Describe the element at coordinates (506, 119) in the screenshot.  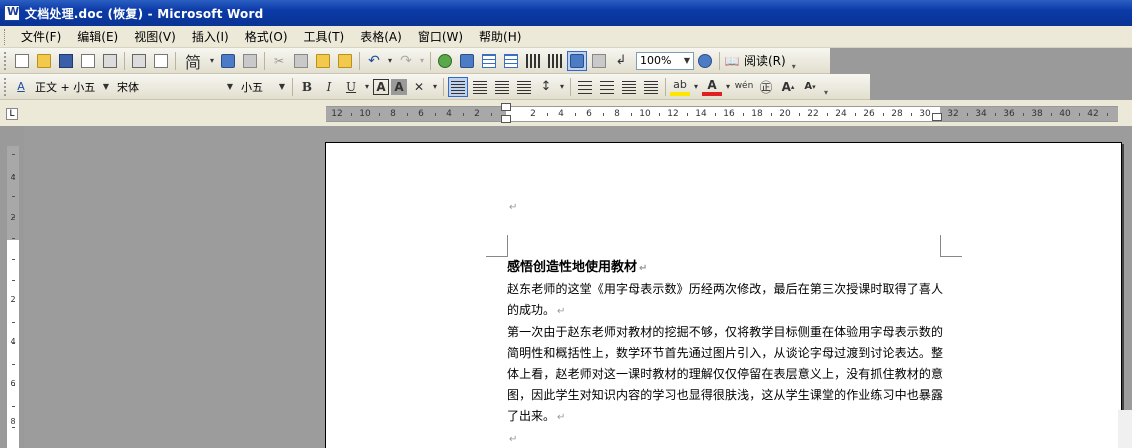
I see `left-indent-marker` at that location.